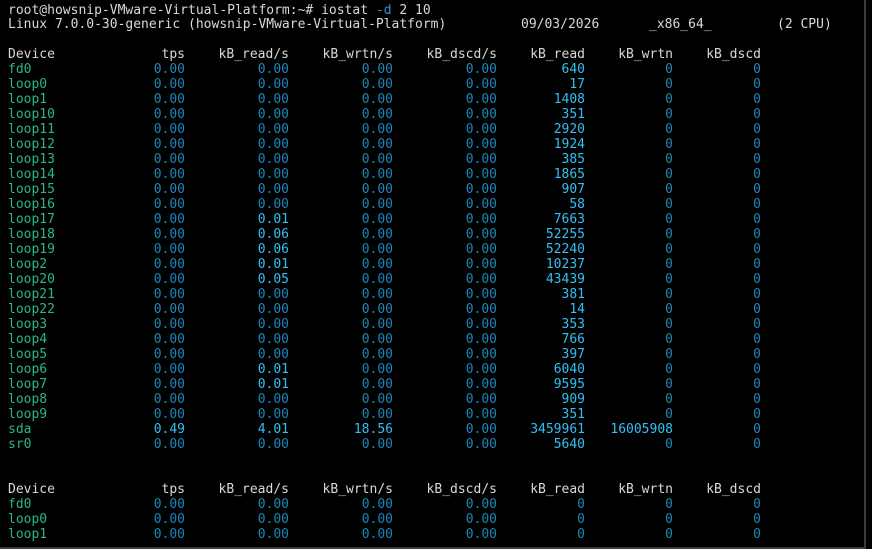 The height and width of the screenshot is (549, 872). What do you see at coordinates (433, 129) in the screenshot?
I see `device-row: loop11 0.00 0.00 0.00 0.00 2920 0 0` at bounding box center [433, 129].